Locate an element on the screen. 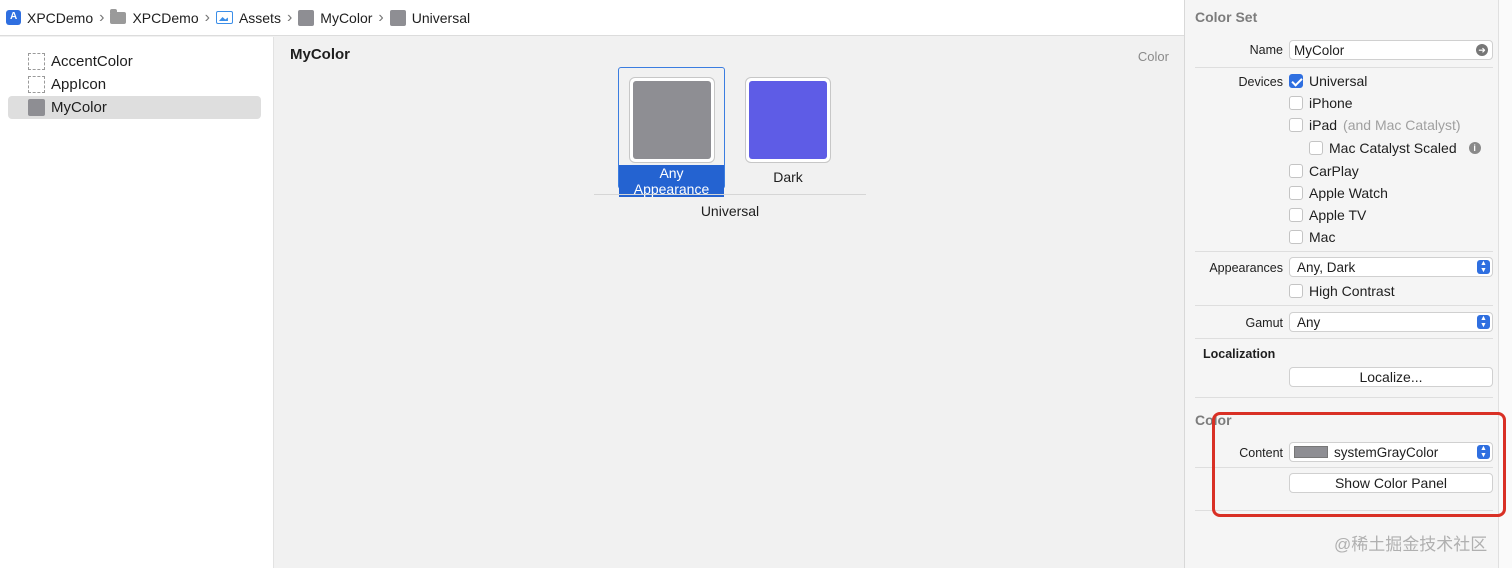 The height and width of the screenshot is (568, 1512). checkbox-high-contrast: High Contrast is located at coordinates (1342, 291).